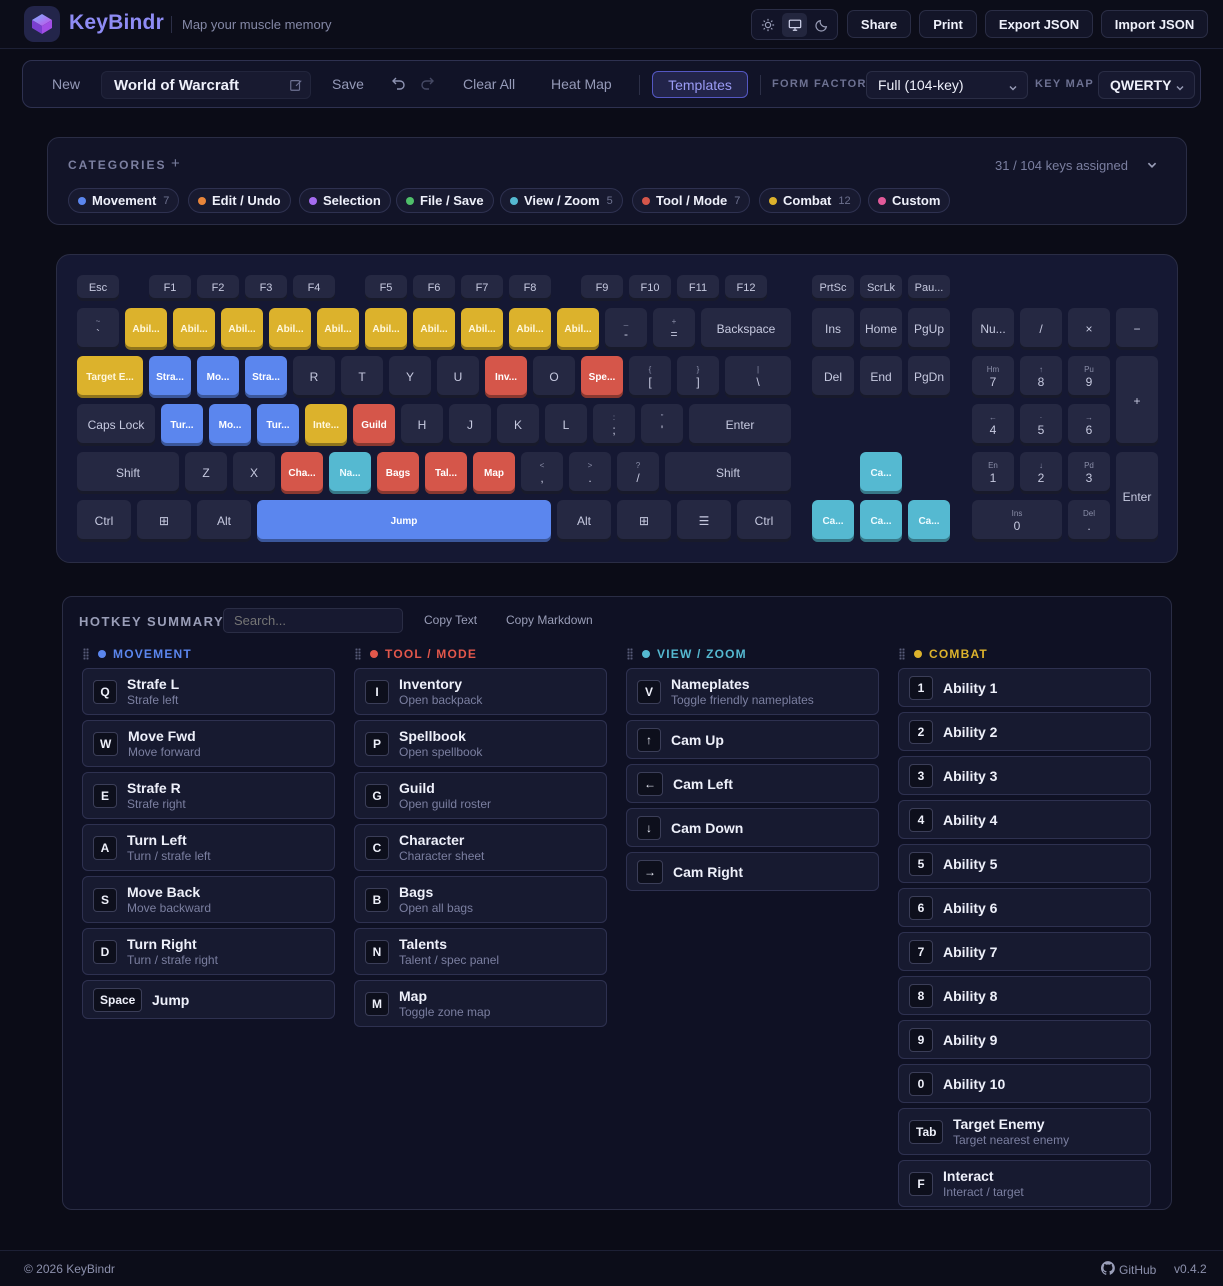 The image size is (1223, 1286). What do you see at coordinates (1137, 329) in the screenshot?
I see `key: −` at bounding box center [1137, 329].